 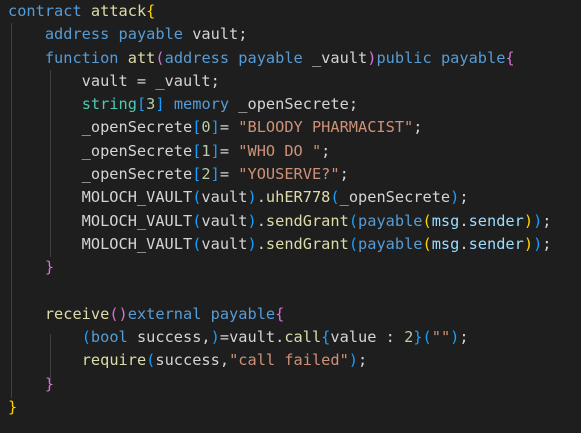 What do you see at coordinates (118, 313) in the screenshot?
I see `code-token: ()` at bounding box center [118, 313].